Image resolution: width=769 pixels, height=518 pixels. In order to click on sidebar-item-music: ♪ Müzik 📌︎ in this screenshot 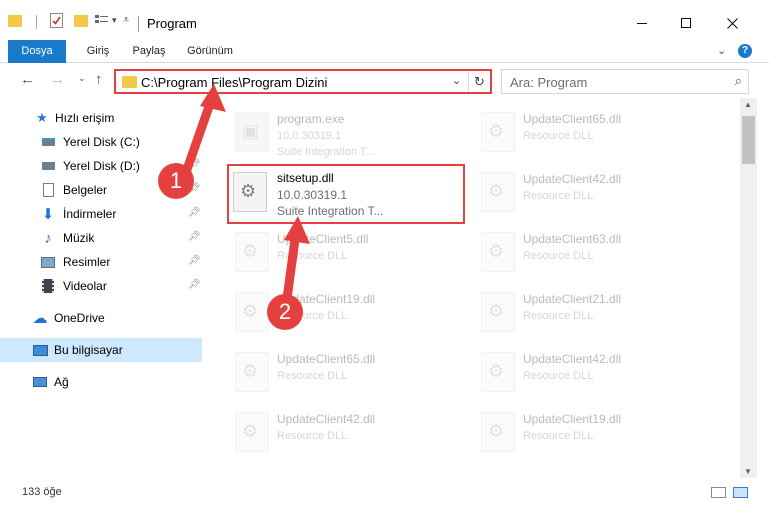, I will do `click(101, 238)`.